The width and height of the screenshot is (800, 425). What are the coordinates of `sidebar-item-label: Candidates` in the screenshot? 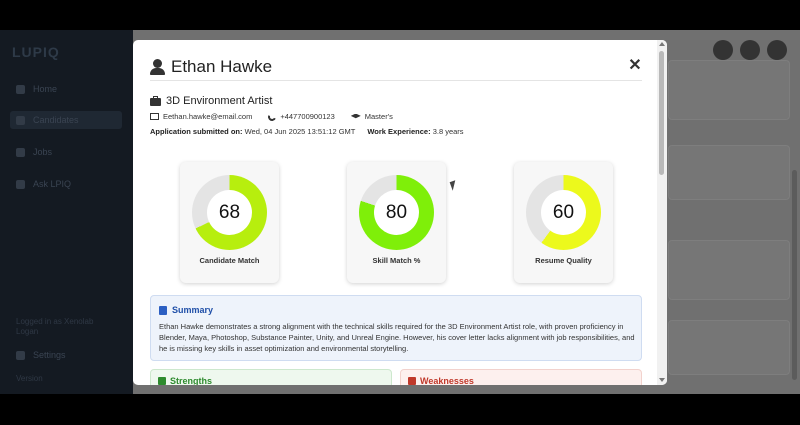 It's located at (56, 120).